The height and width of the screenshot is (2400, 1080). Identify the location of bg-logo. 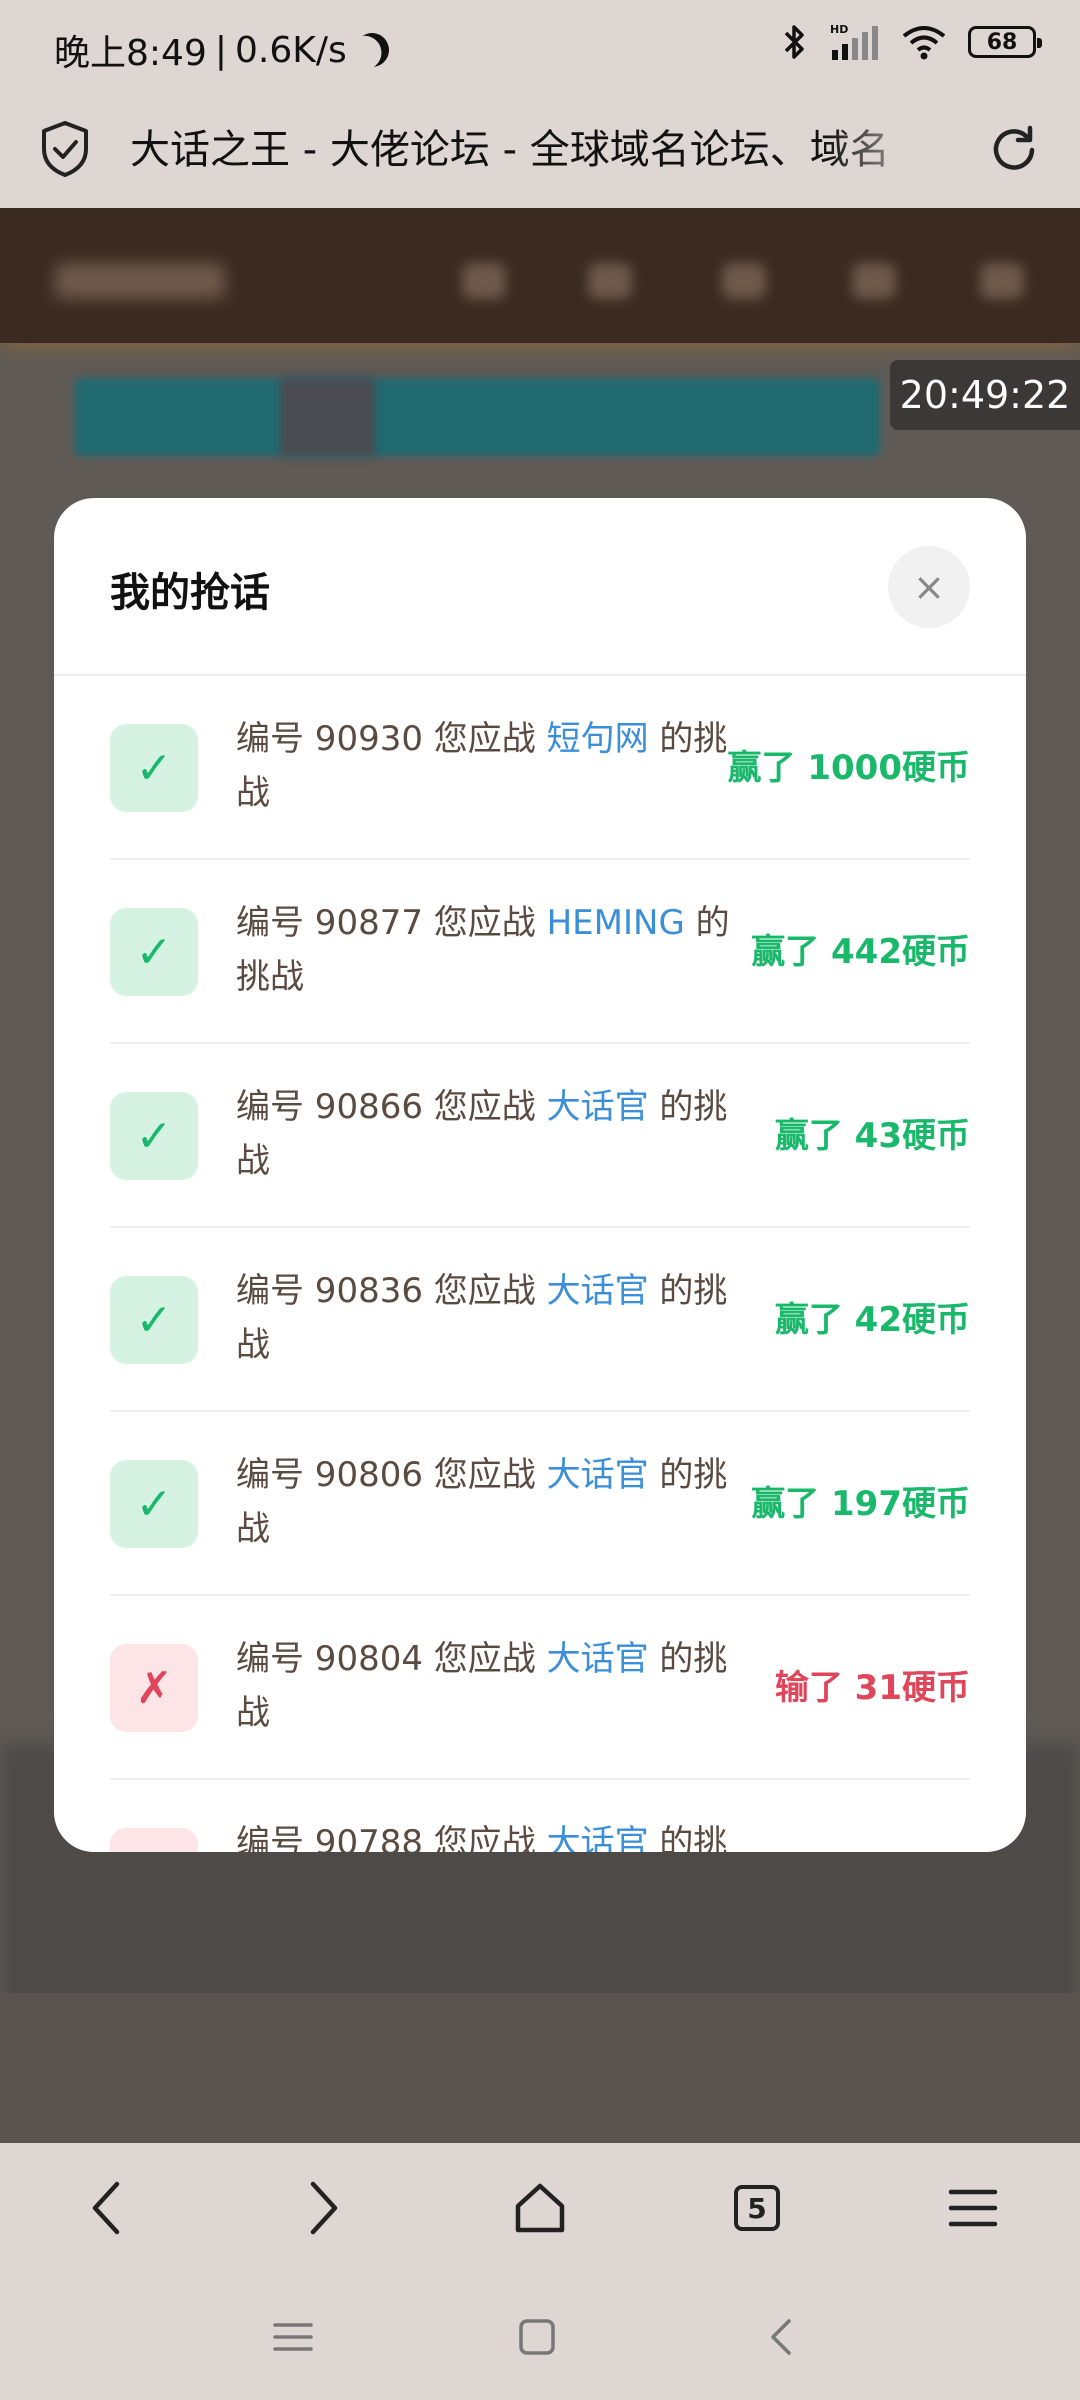
(140, 281).